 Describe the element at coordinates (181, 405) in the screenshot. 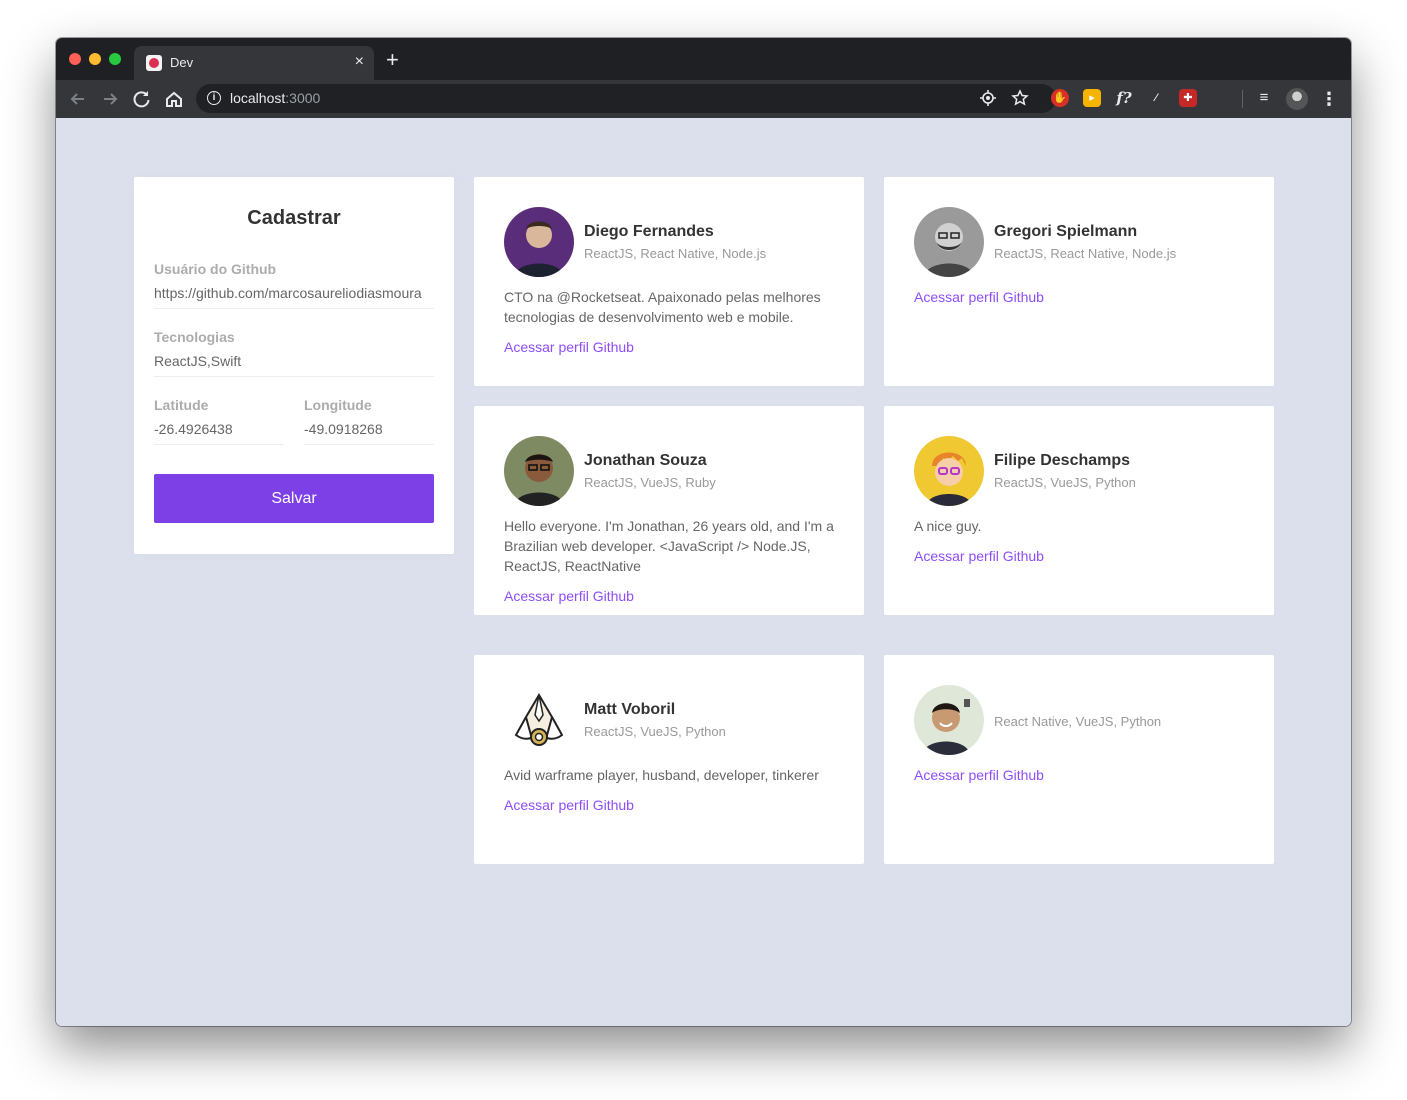

I see `latitude-label: Latitude` at that location.